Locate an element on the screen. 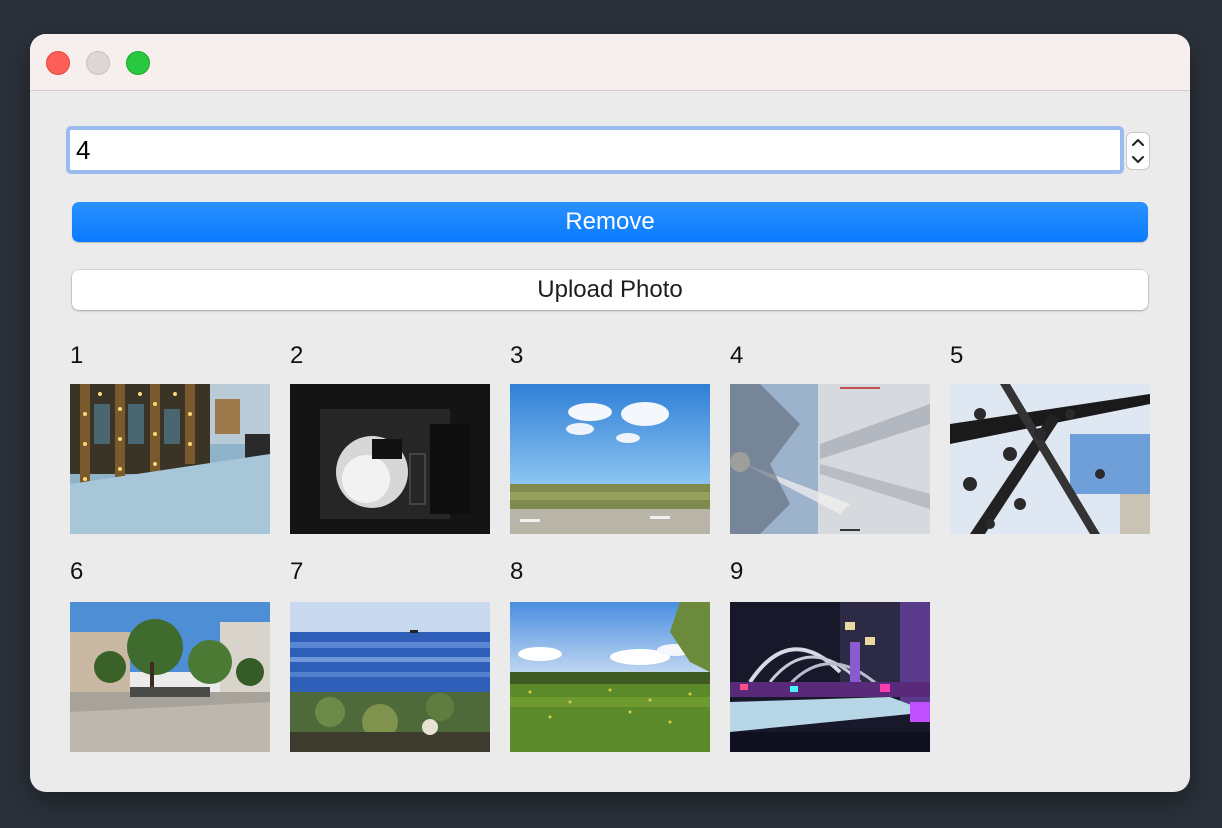 The height and width of the screenshot is (828, 1222). decrement-button is located at coordinates (1138, 160).